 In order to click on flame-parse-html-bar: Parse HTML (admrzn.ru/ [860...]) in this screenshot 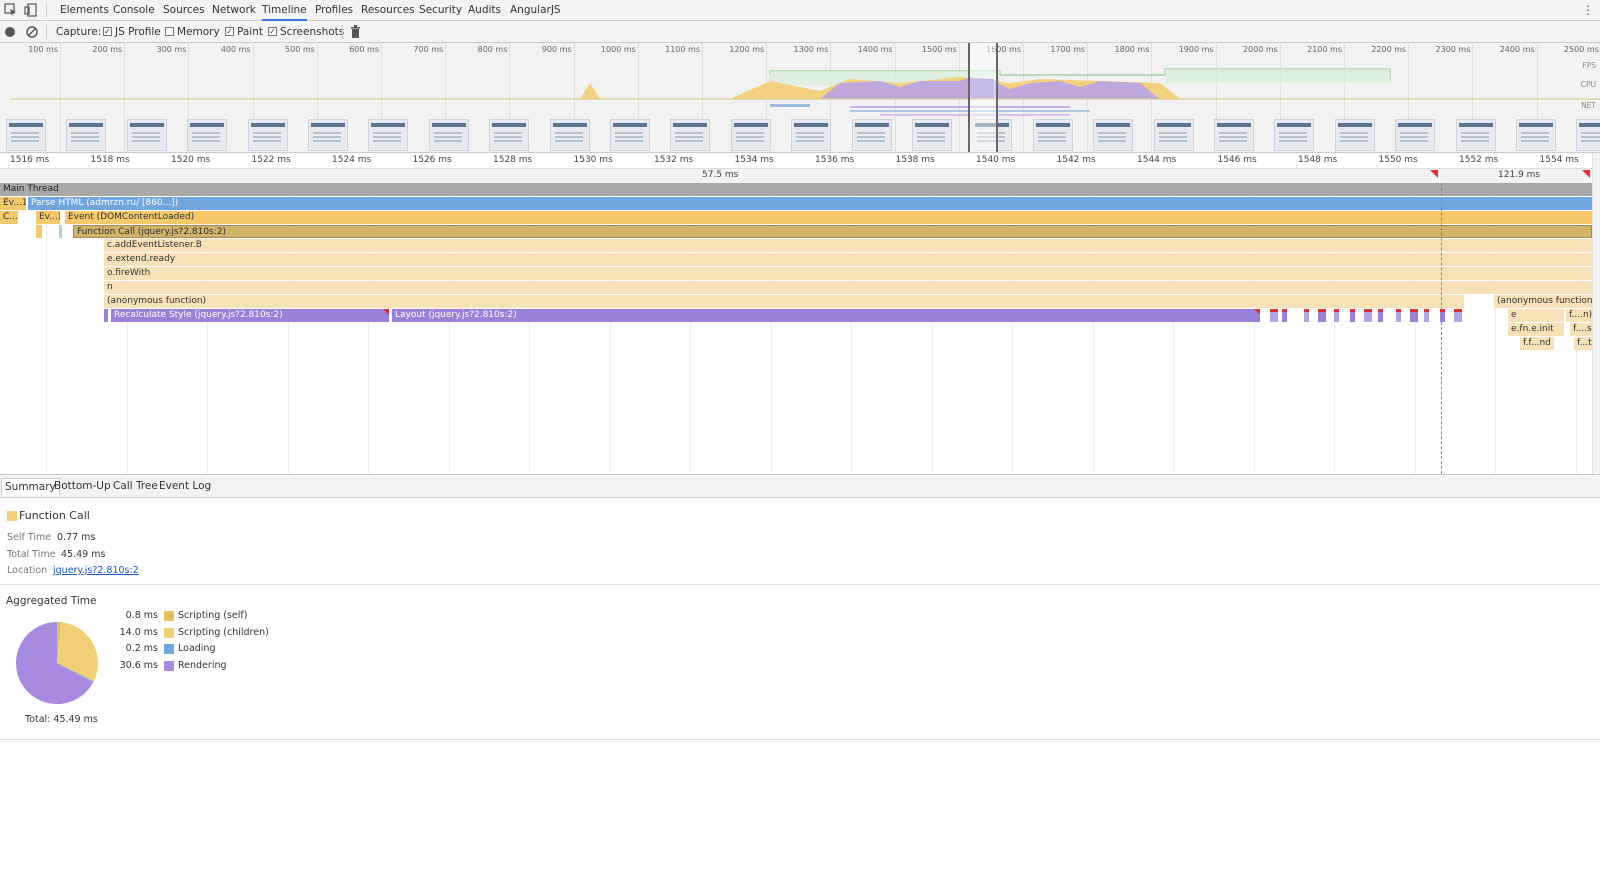, I will do `click(810, 203)`.